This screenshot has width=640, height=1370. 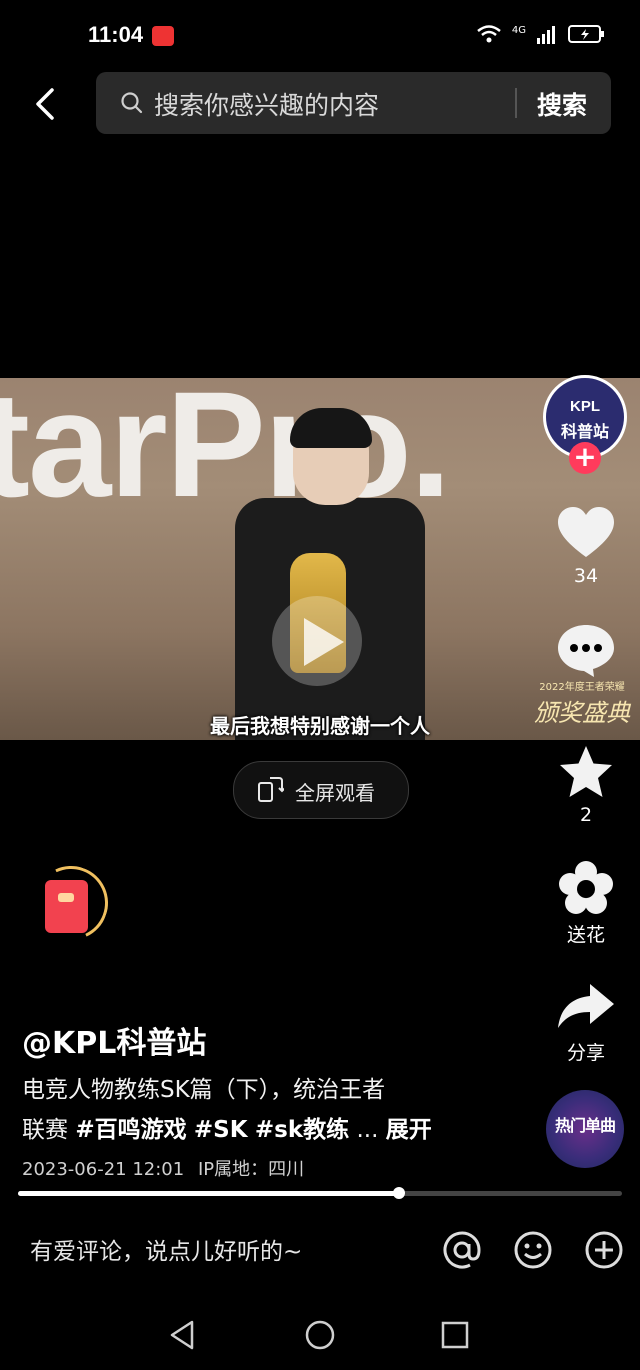 I want to click on status-time: 11:04, so click(x=116, y=34).